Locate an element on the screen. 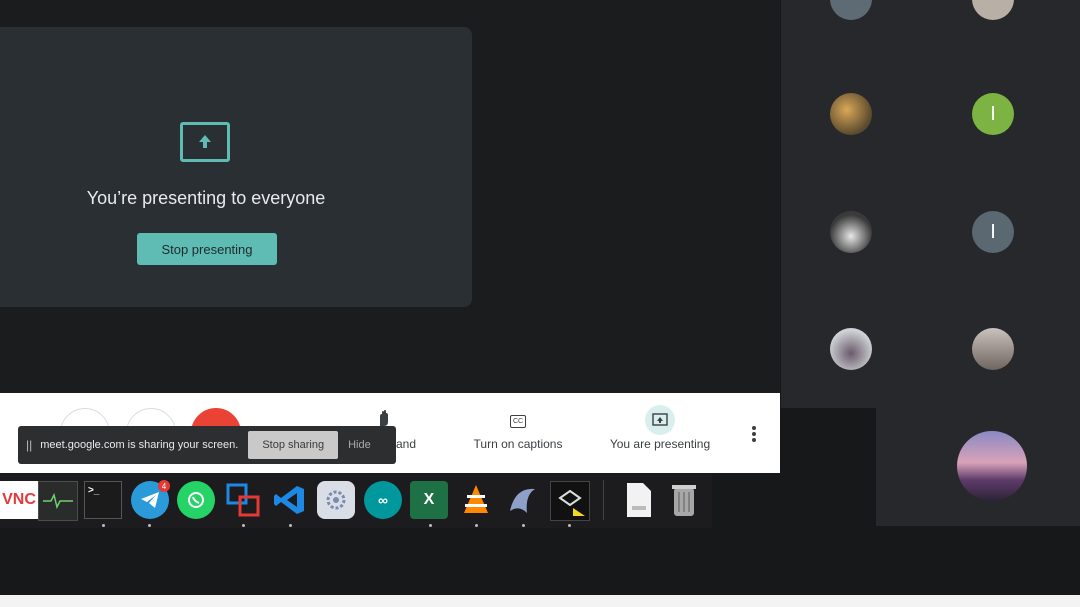 Image resolution: width=1080 pixels, height=607 pixels. document-icon is located at coordinates (638, 500).